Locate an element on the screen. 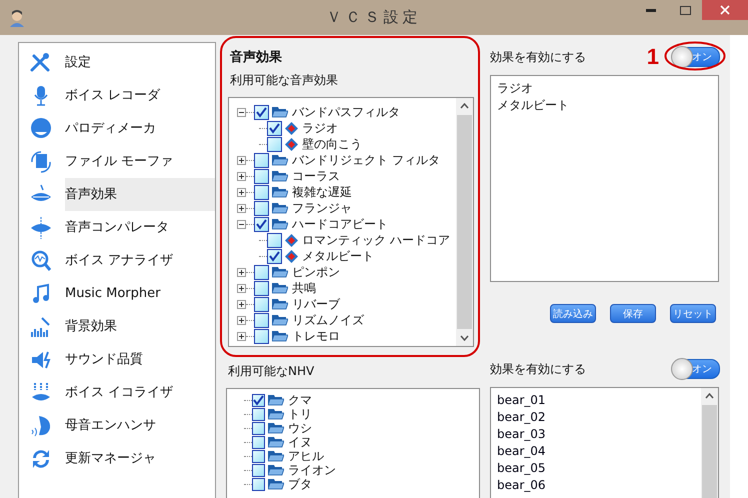  person-icon is located at coordinates (17, 17).